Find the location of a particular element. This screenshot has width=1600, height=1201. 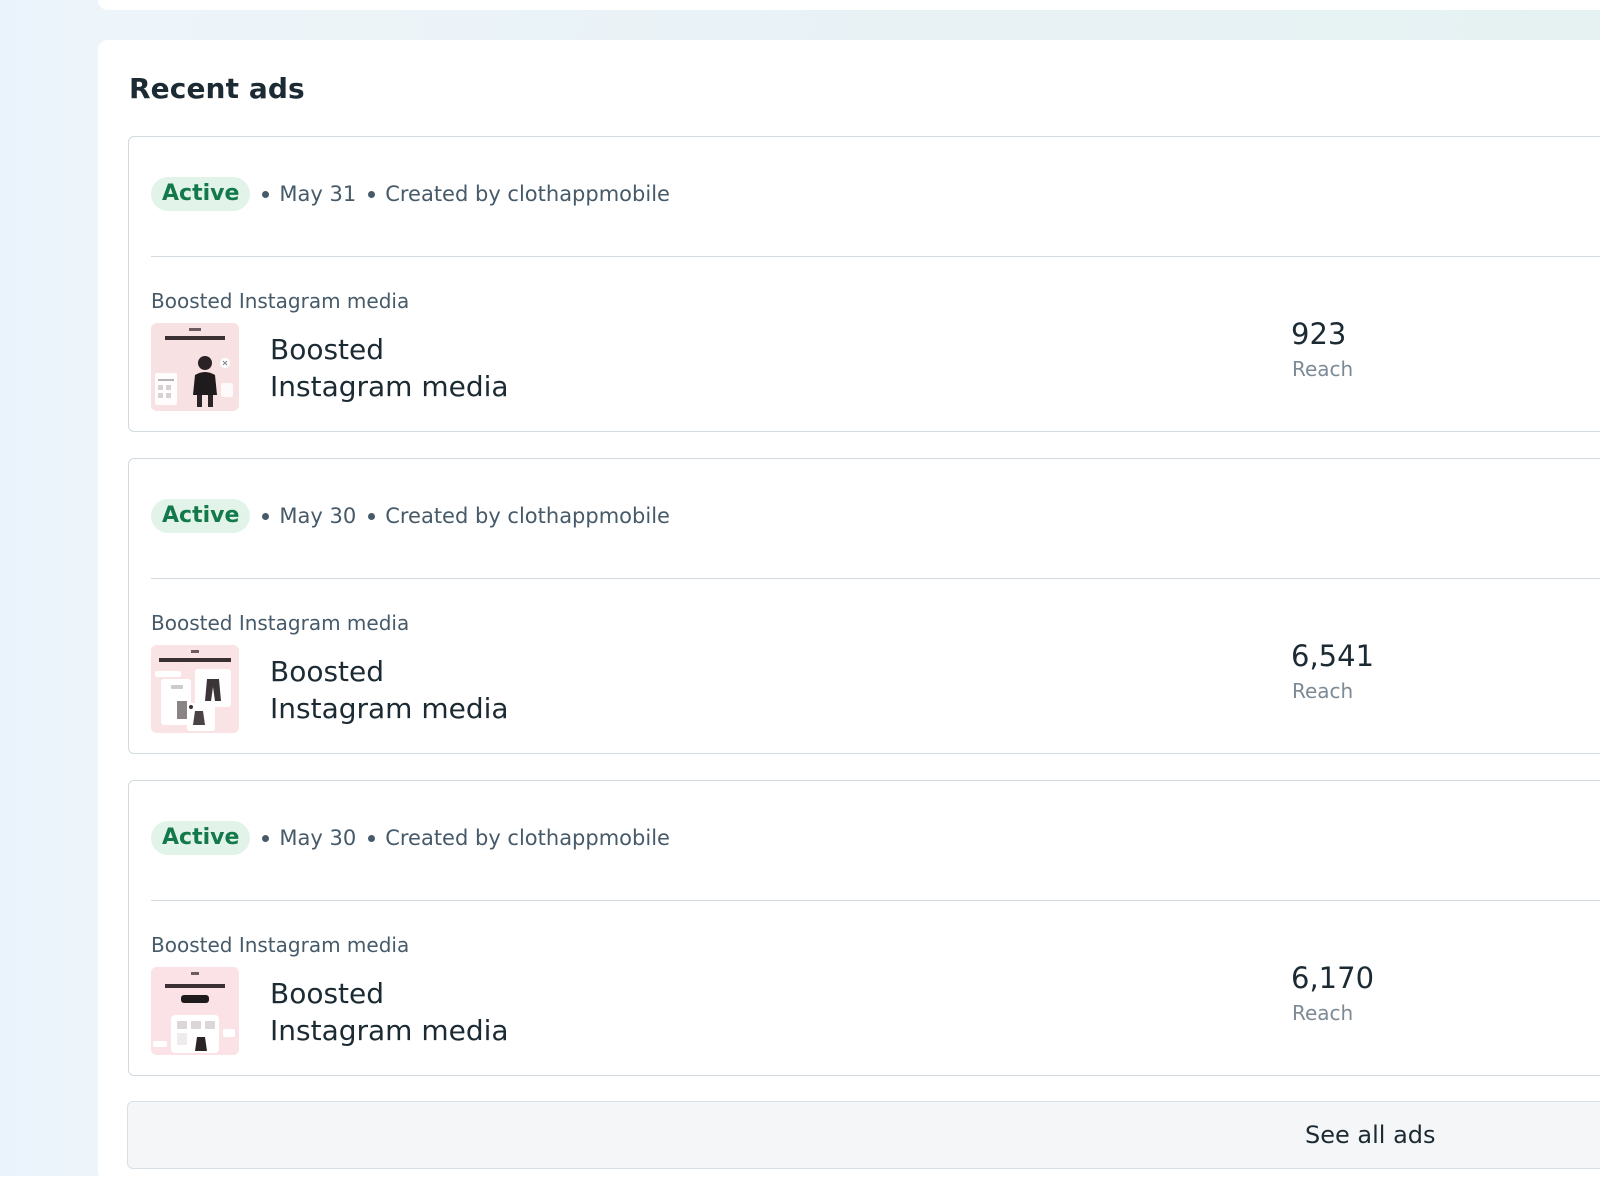

ad-card-header: Active May 31 Created by clothappmobile is located at coordinates (410, 194).